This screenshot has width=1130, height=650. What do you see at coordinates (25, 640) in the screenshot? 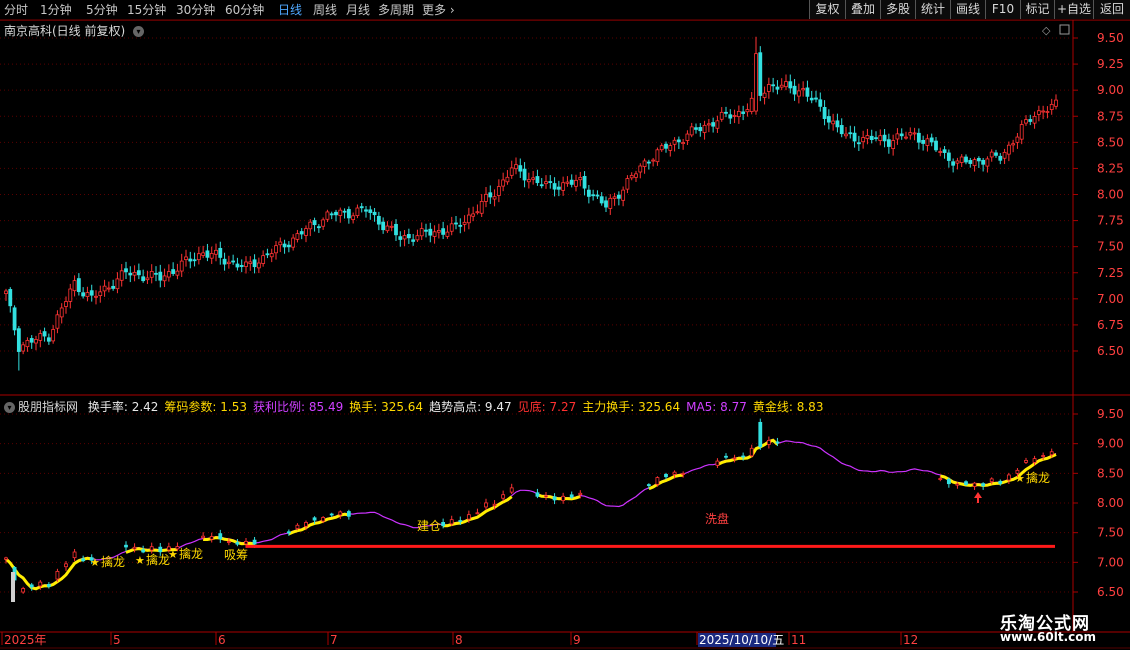
I see `date-tick-label: 2025年` at bounding box center [25, 640].